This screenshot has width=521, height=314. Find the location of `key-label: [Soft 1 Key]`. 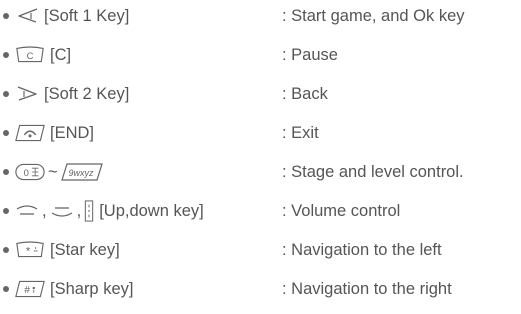

key-label: [Soft 1 Key] is located at coordinates (87, 16).